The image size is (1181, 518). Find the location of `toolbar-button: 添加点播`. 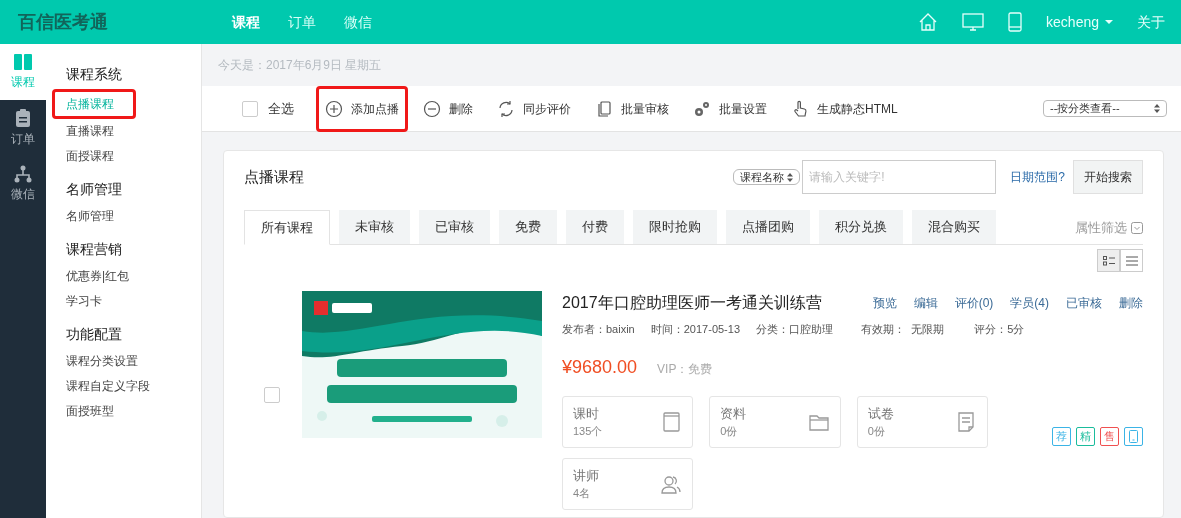

toolbar-button: 添加点播 is located at coordinates (362, 108).